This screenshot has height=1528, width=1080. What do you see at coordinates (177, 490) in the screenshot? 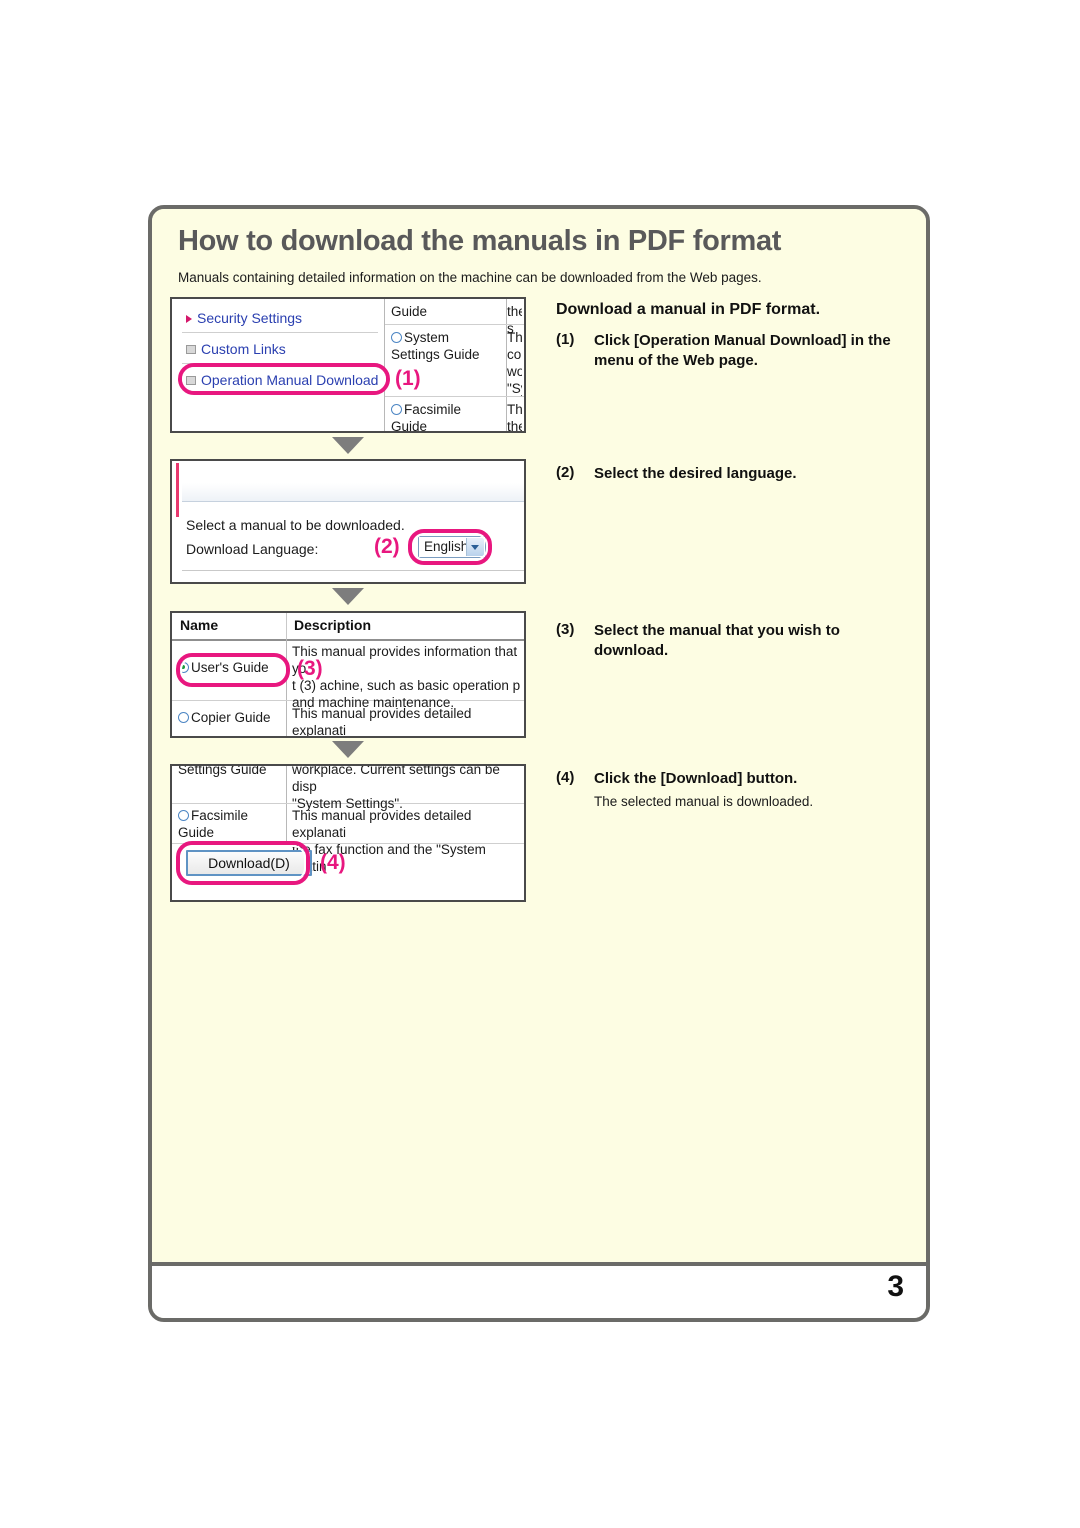
I see `panel-accent-tick` at bounding box center [177, 490].